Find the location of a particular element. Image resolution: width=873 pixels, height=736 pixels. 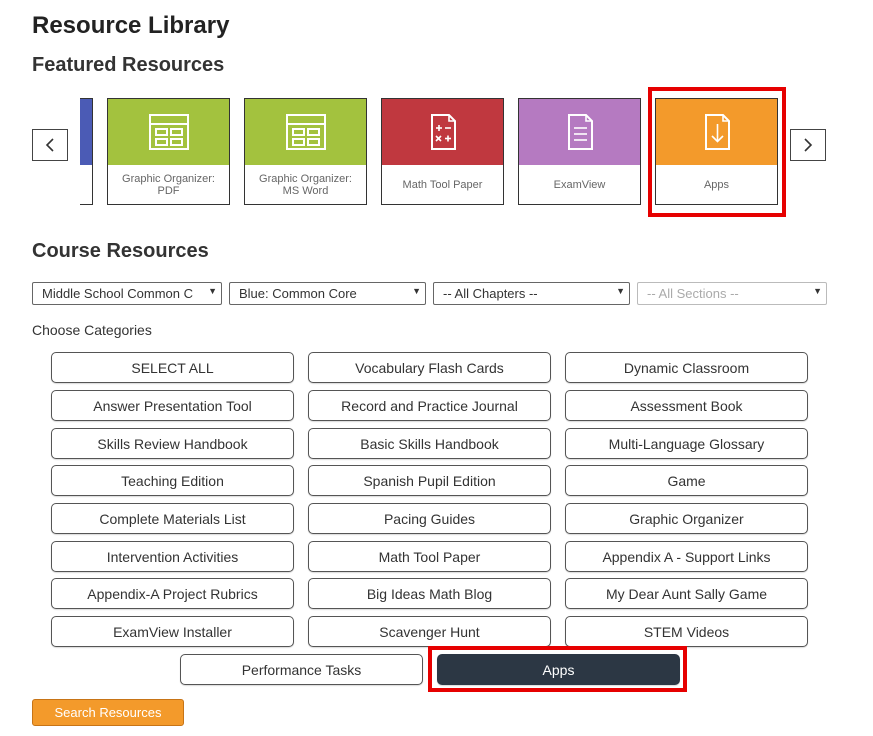

choose-categories-label: Choose Categories is located at coordinates (92, 330).